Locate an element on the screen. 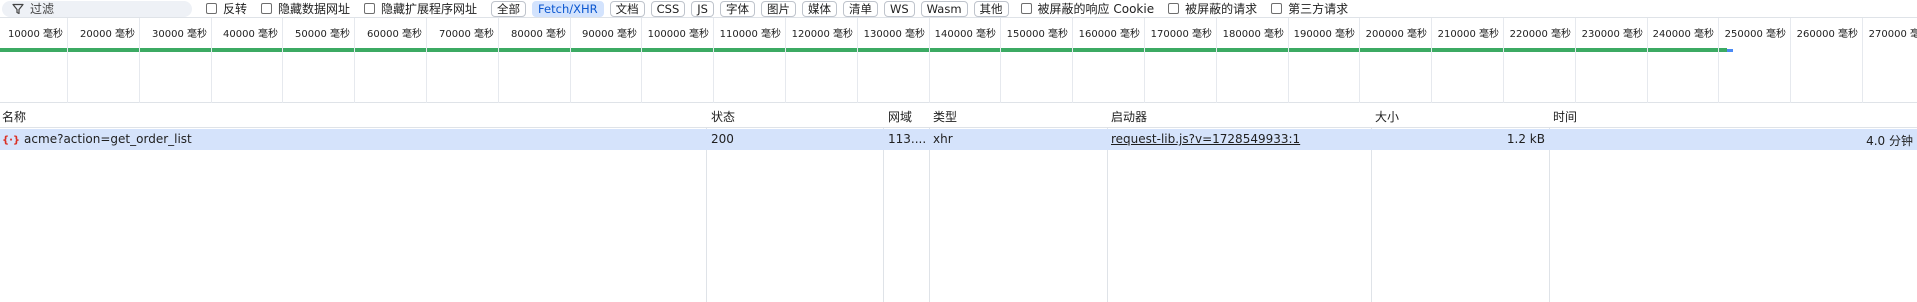  blocked-requests-checkbox: 被屏蔽的请求 is located at coordinates (1212, 8).